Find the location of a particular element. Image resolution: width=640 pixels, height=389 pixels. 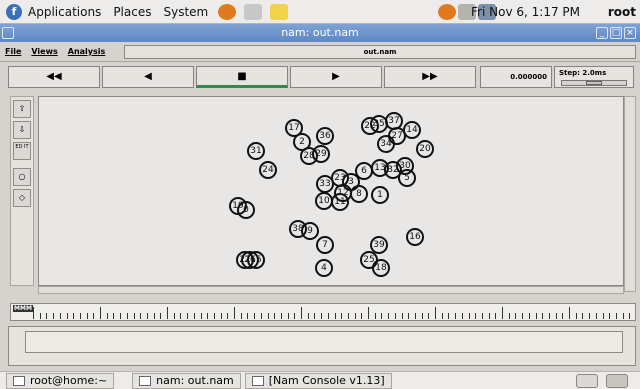

task-label: [Nam Console v1.13] is located at coordinates (326, 380).